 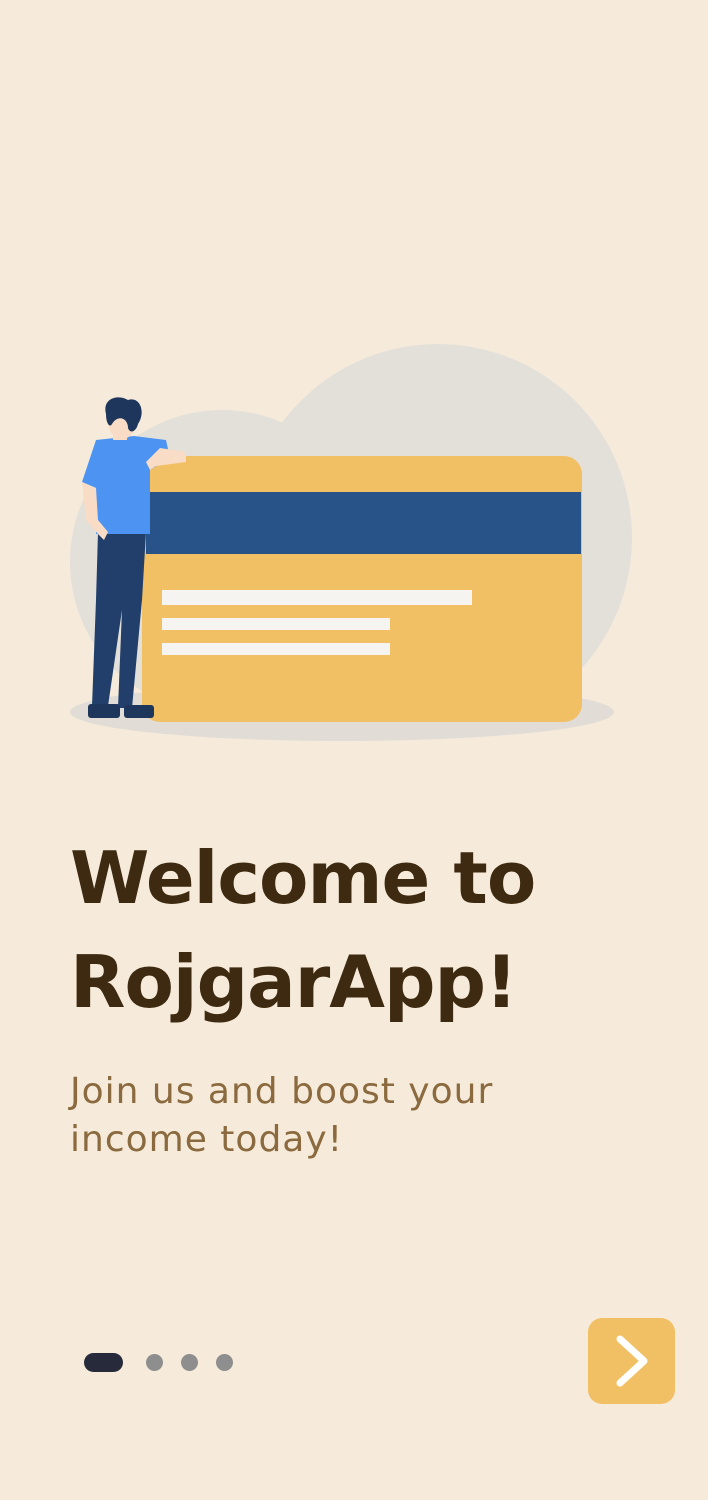 I want to click on page-title: Welcome to RojgarApp!, so click(x=370, y=930).